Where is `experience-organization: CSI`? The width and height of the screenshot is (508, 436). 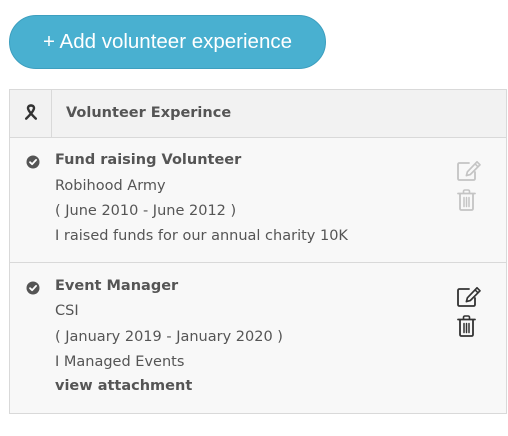 experience-organization: CSI is located at coordinates (67, 311).